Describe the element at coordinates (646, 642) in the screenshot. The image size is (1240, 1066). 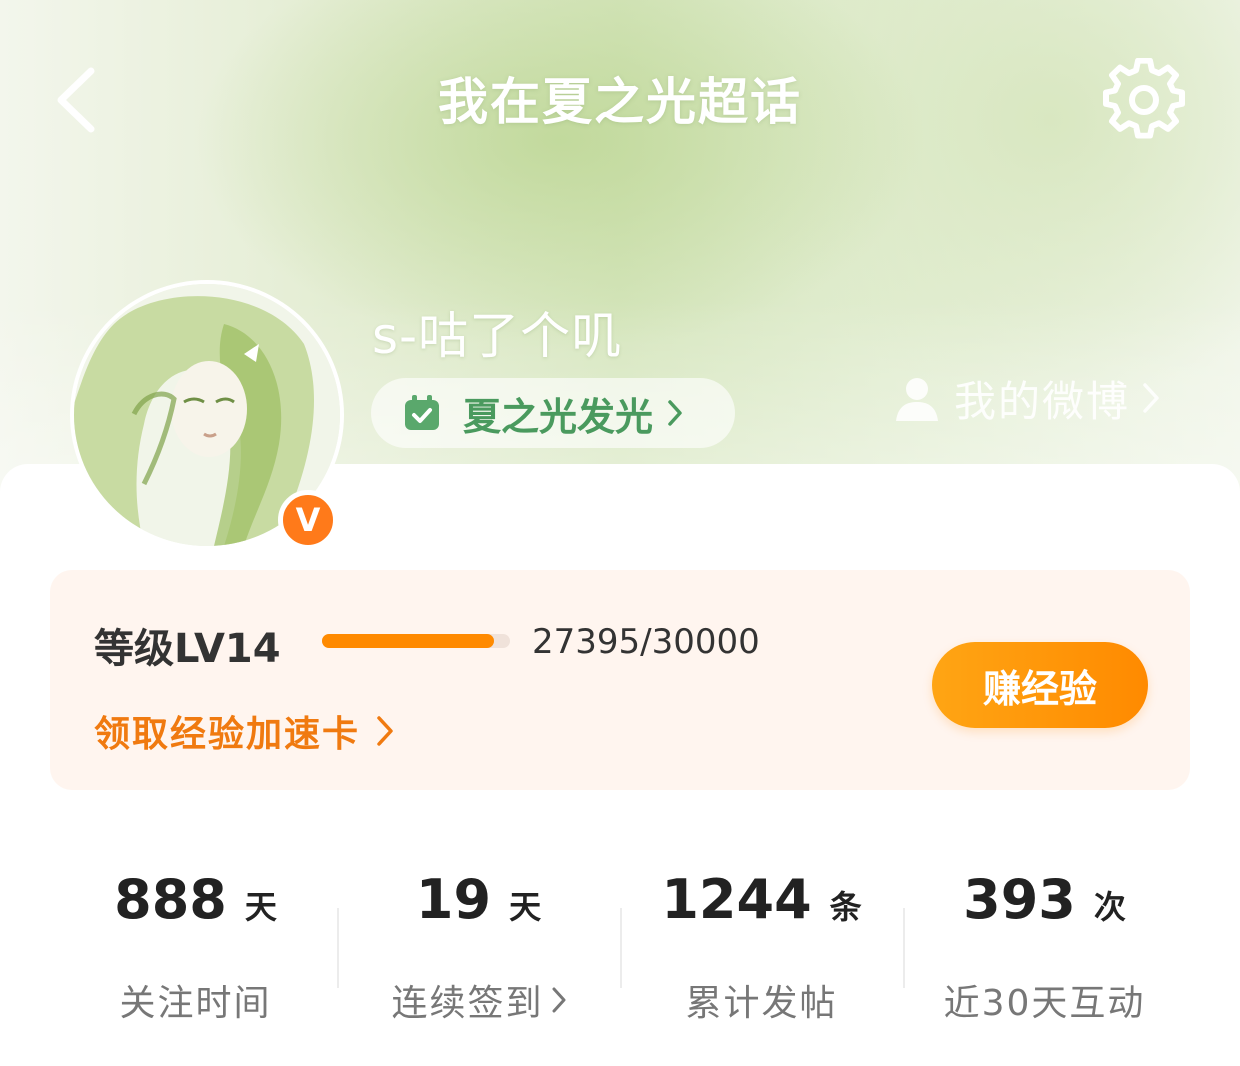
I see `level-progress-text: 27395/30000` at that location.